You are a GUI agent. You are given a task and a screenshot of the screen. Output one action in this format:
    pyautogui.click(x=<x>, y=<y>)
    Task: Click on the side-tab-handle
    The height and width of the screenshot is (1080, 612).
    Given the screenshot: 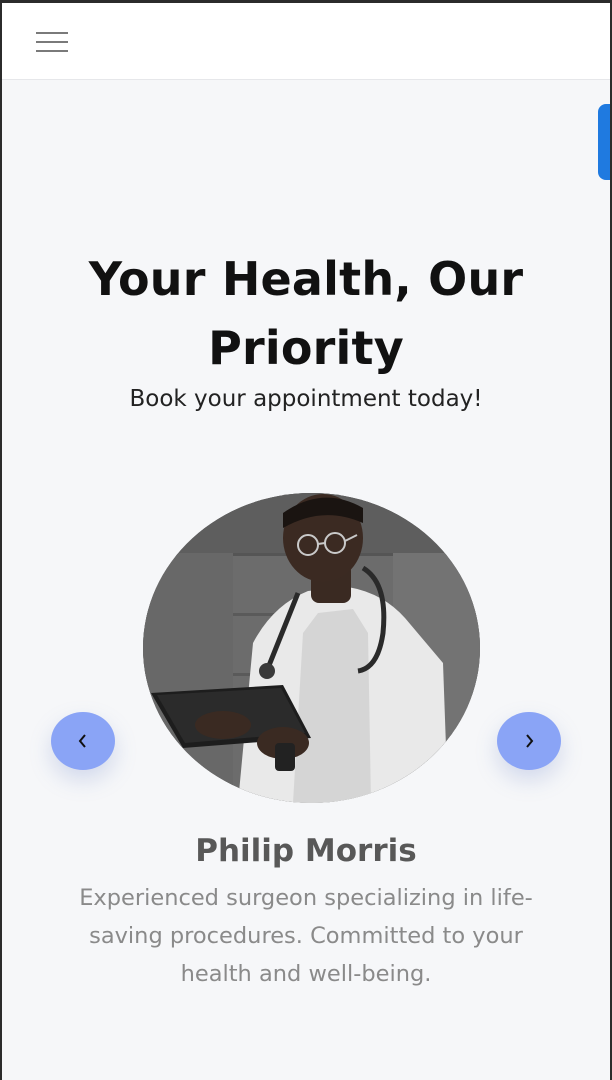 What is the action you would take?
    pyautogui.click(x=604, y=142)
    